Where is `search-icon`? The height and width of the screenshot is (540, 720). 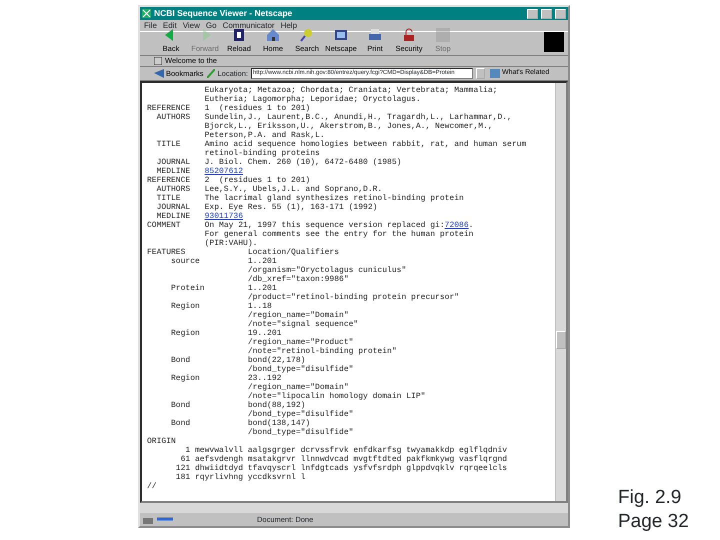
search-icon is located at coordinates (307, 34).